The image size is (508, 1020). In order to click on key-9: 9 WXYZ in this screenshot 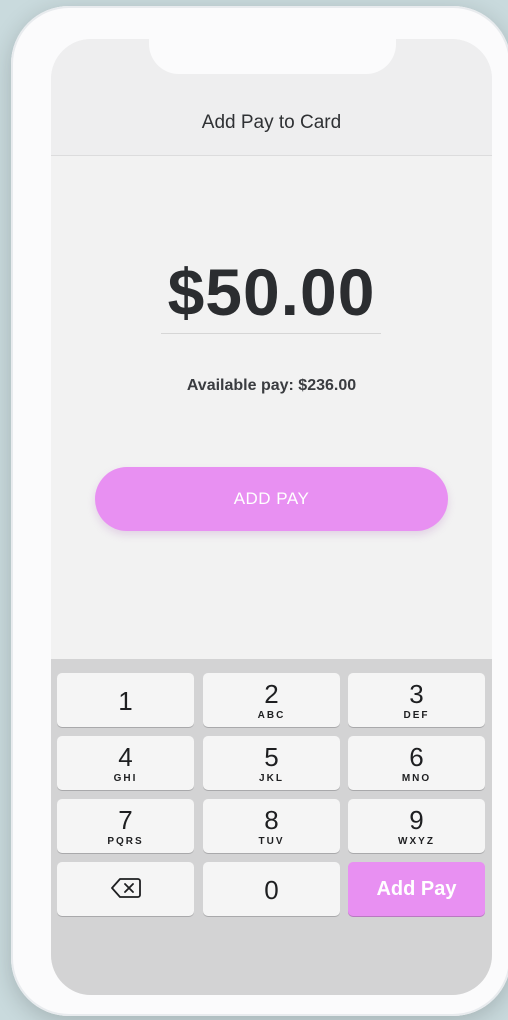, I will do `click(416, 826)`.